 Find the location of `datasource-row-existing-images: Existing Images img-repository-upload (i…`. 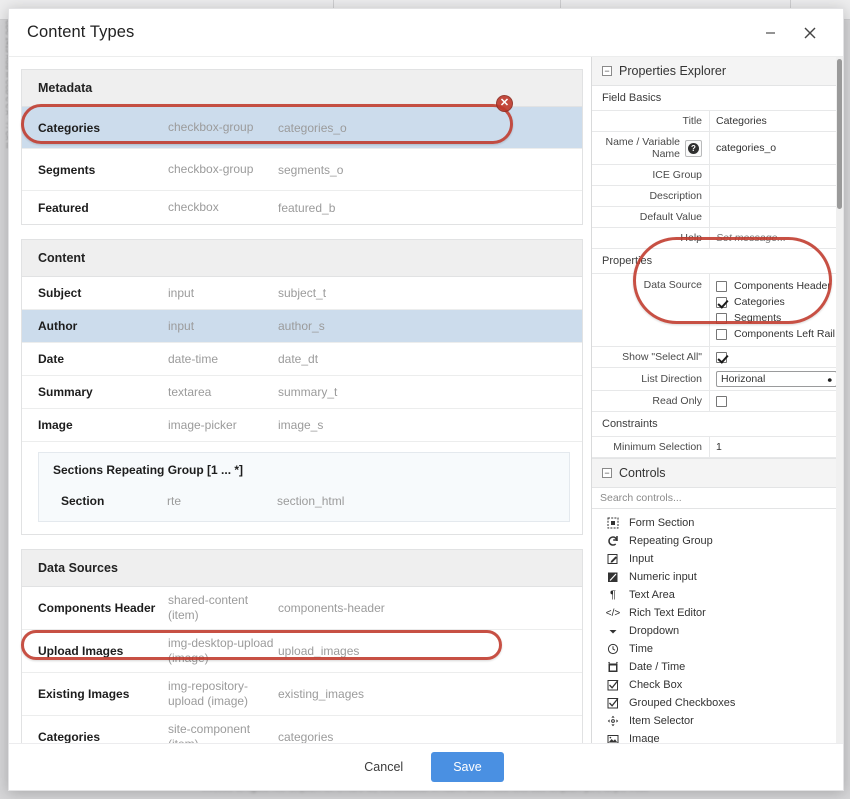

datasource-row-existing-images: Existing Images img-repository-upload (i… is located at coordinates (302, 694).